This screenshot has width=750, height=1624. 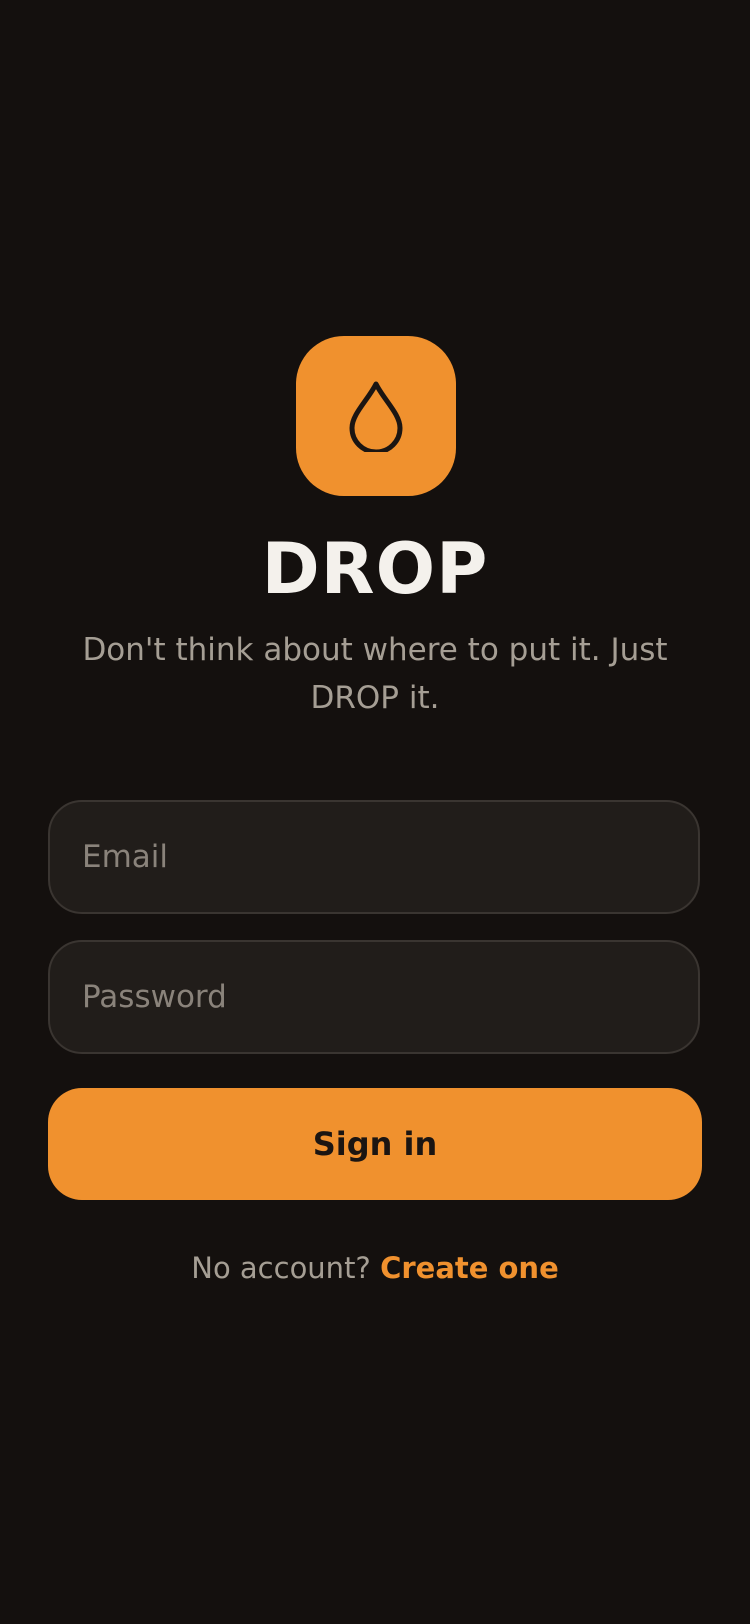 I want to click on app-logo, so click(x=376, y=416).